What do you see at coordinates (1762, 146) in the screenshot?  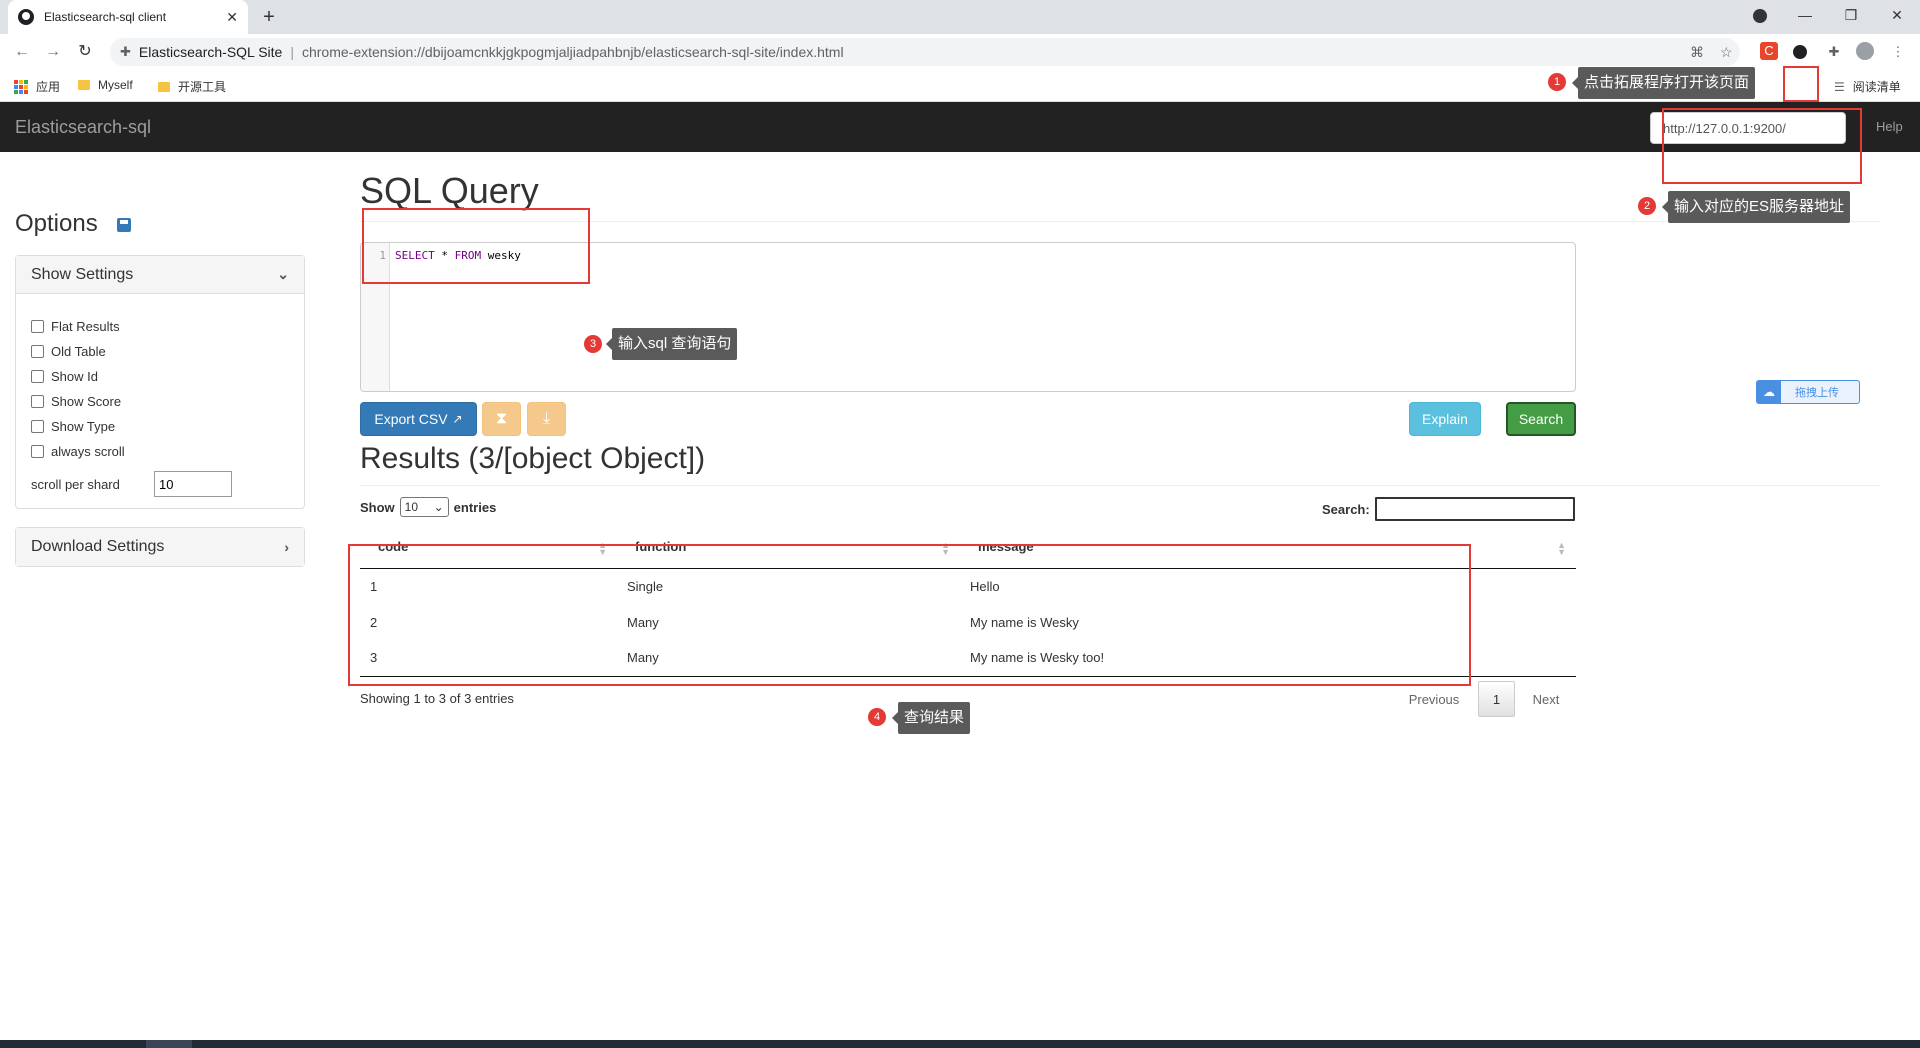 I see `annotation-box-server` at bounding box center [1762, 146].